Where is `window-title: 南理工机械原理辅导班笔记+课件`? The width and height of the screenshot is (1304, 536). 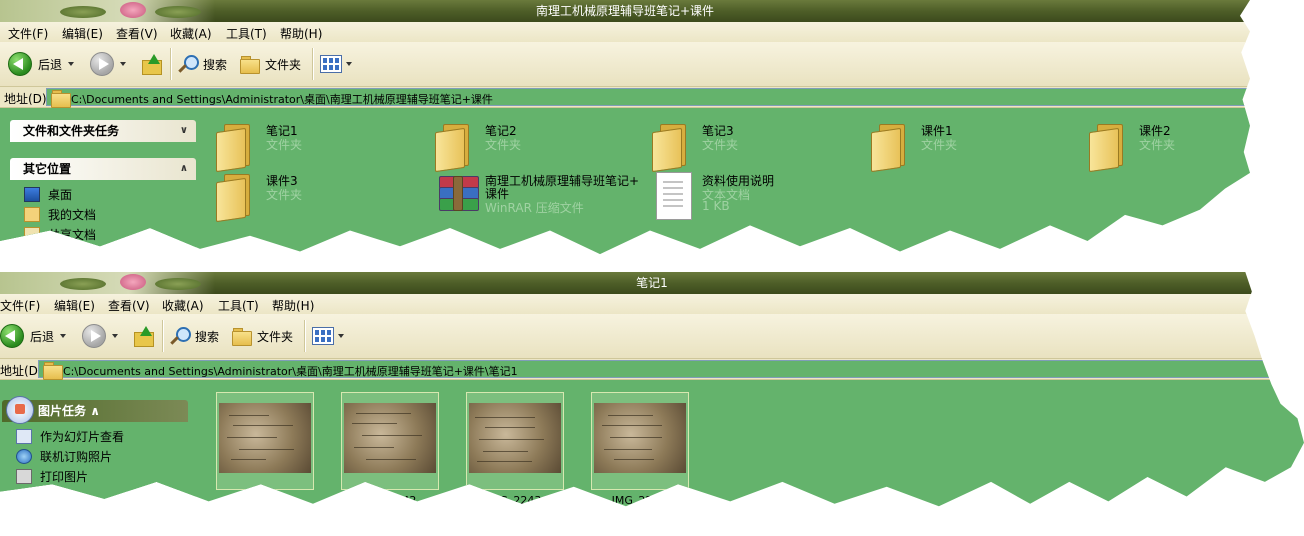 window-title: 南理工机械原理辅导班笔记+课件 is located at coordinates (625, 11).